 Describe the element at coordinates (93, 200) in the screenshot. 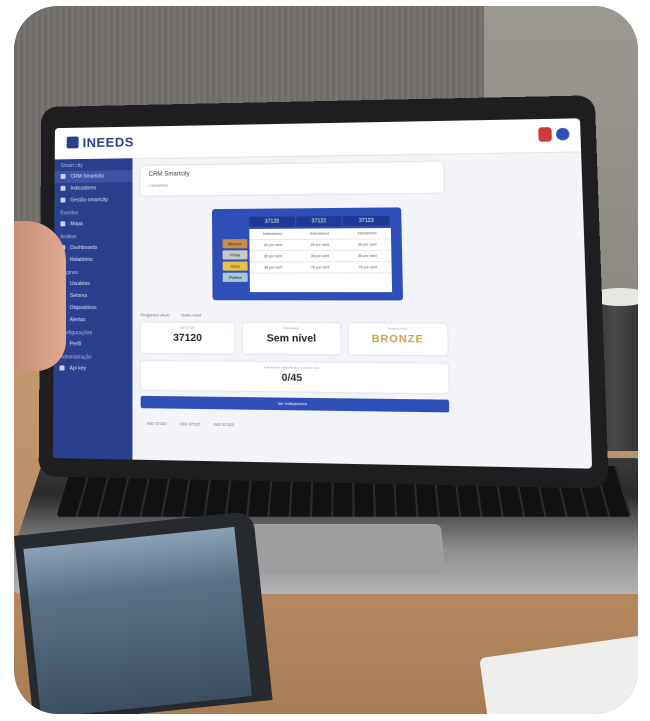

I see `sidebar-item-gestao: Gestão smartcity` at that location.